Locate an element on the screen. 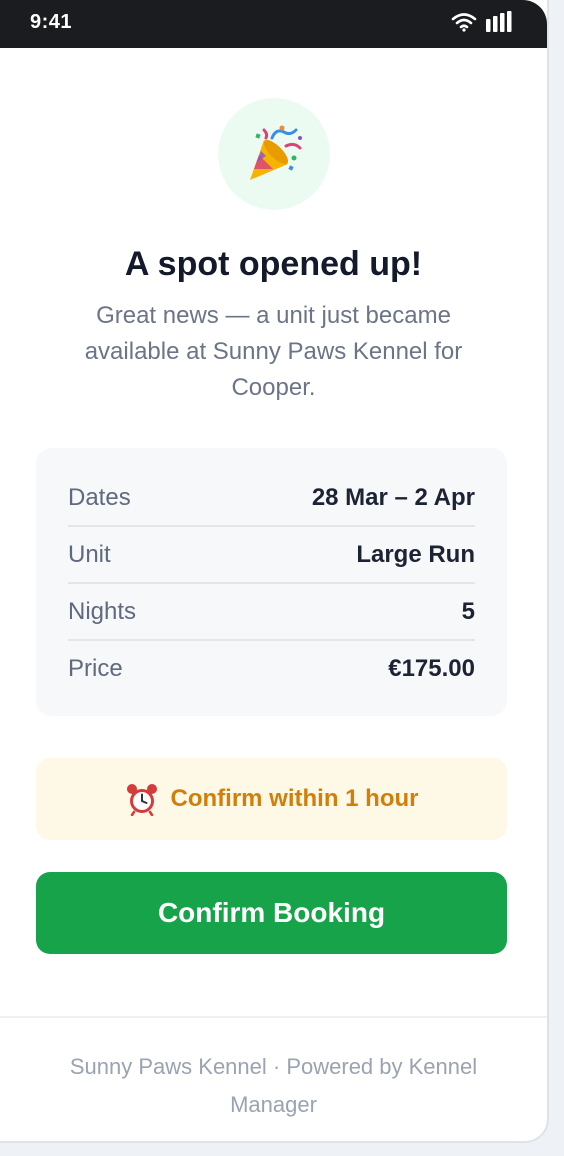 The height and width of the screenshot is (1156, 564). detail-label: Nights is located at coordinates (102, 611).